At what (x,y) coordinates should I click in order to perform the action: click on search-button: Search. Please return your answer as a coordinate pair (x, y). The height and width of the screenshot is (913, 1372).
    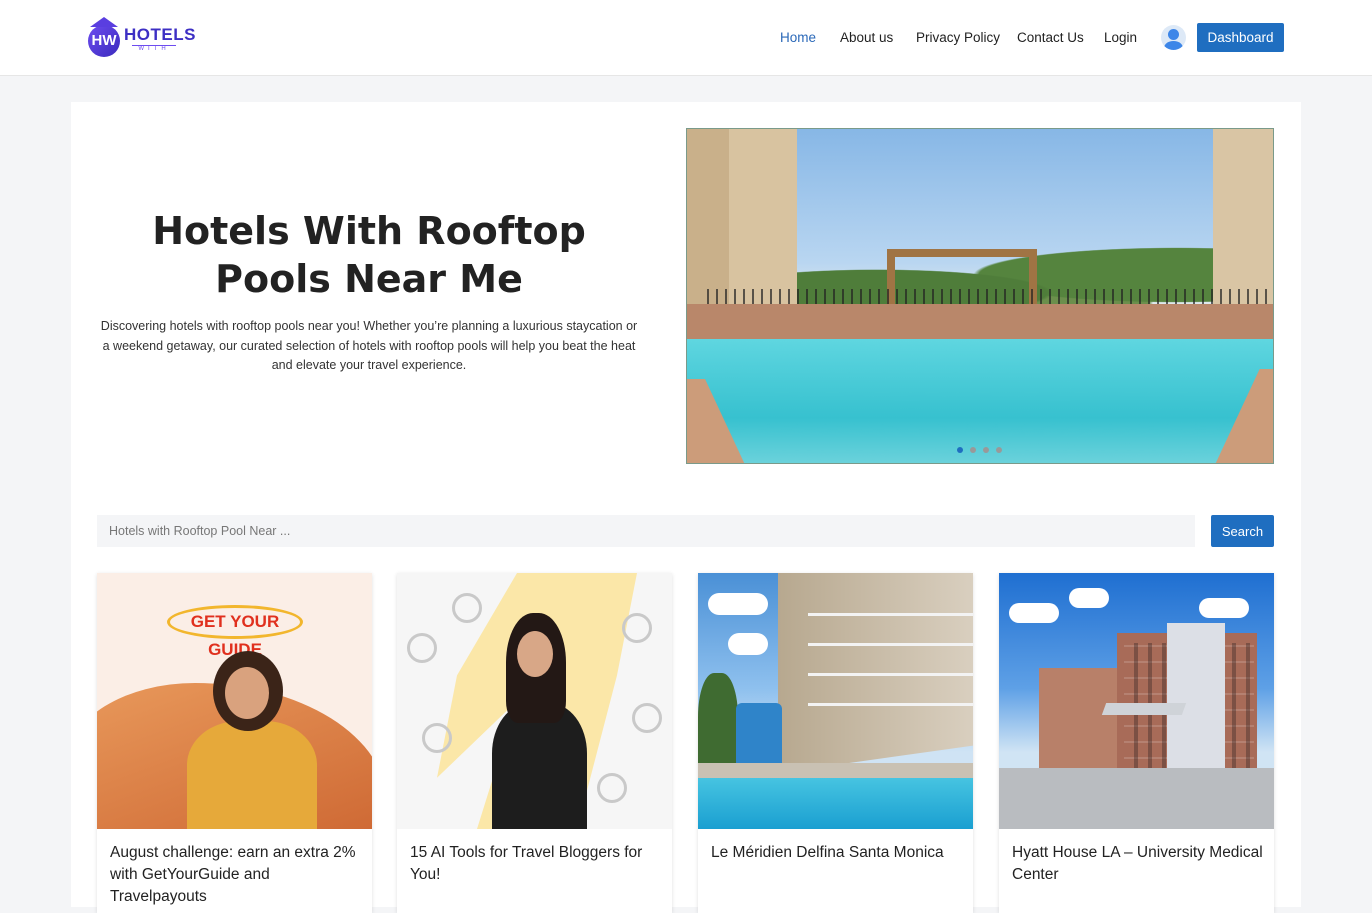
    Looking at the image, I should click on (1242, 531).